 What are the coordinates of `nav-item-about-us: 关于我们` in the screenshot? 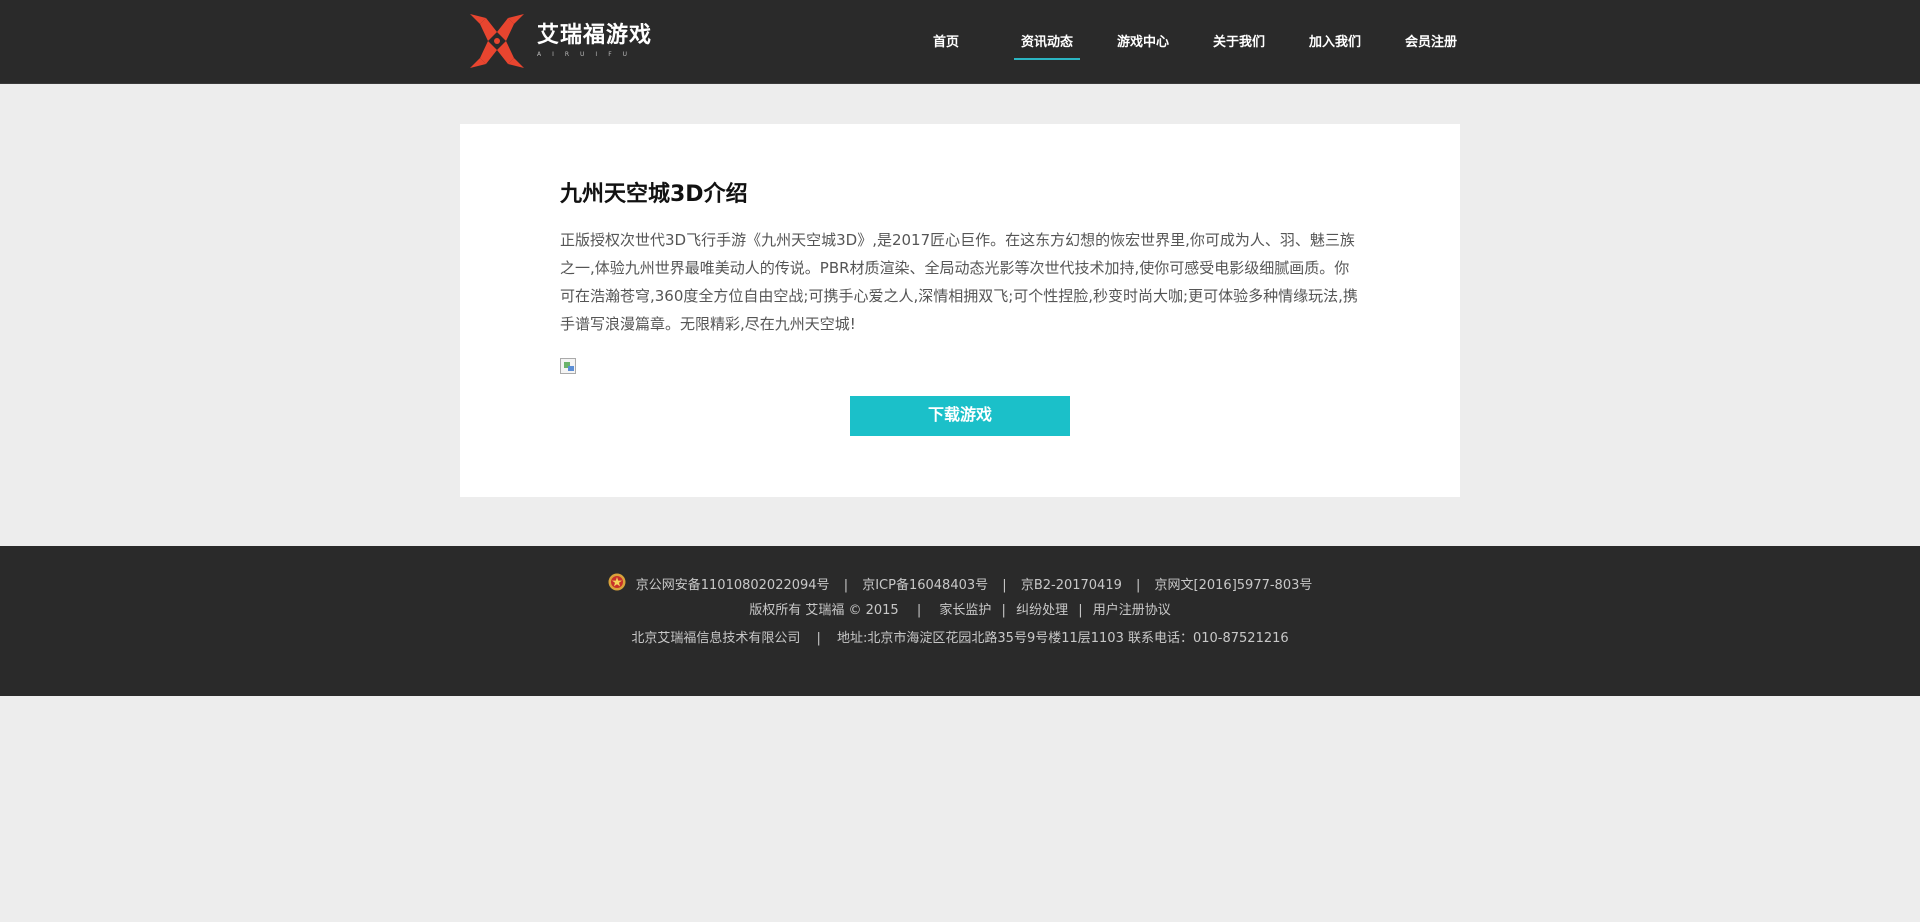 It's located at (1239, 42).